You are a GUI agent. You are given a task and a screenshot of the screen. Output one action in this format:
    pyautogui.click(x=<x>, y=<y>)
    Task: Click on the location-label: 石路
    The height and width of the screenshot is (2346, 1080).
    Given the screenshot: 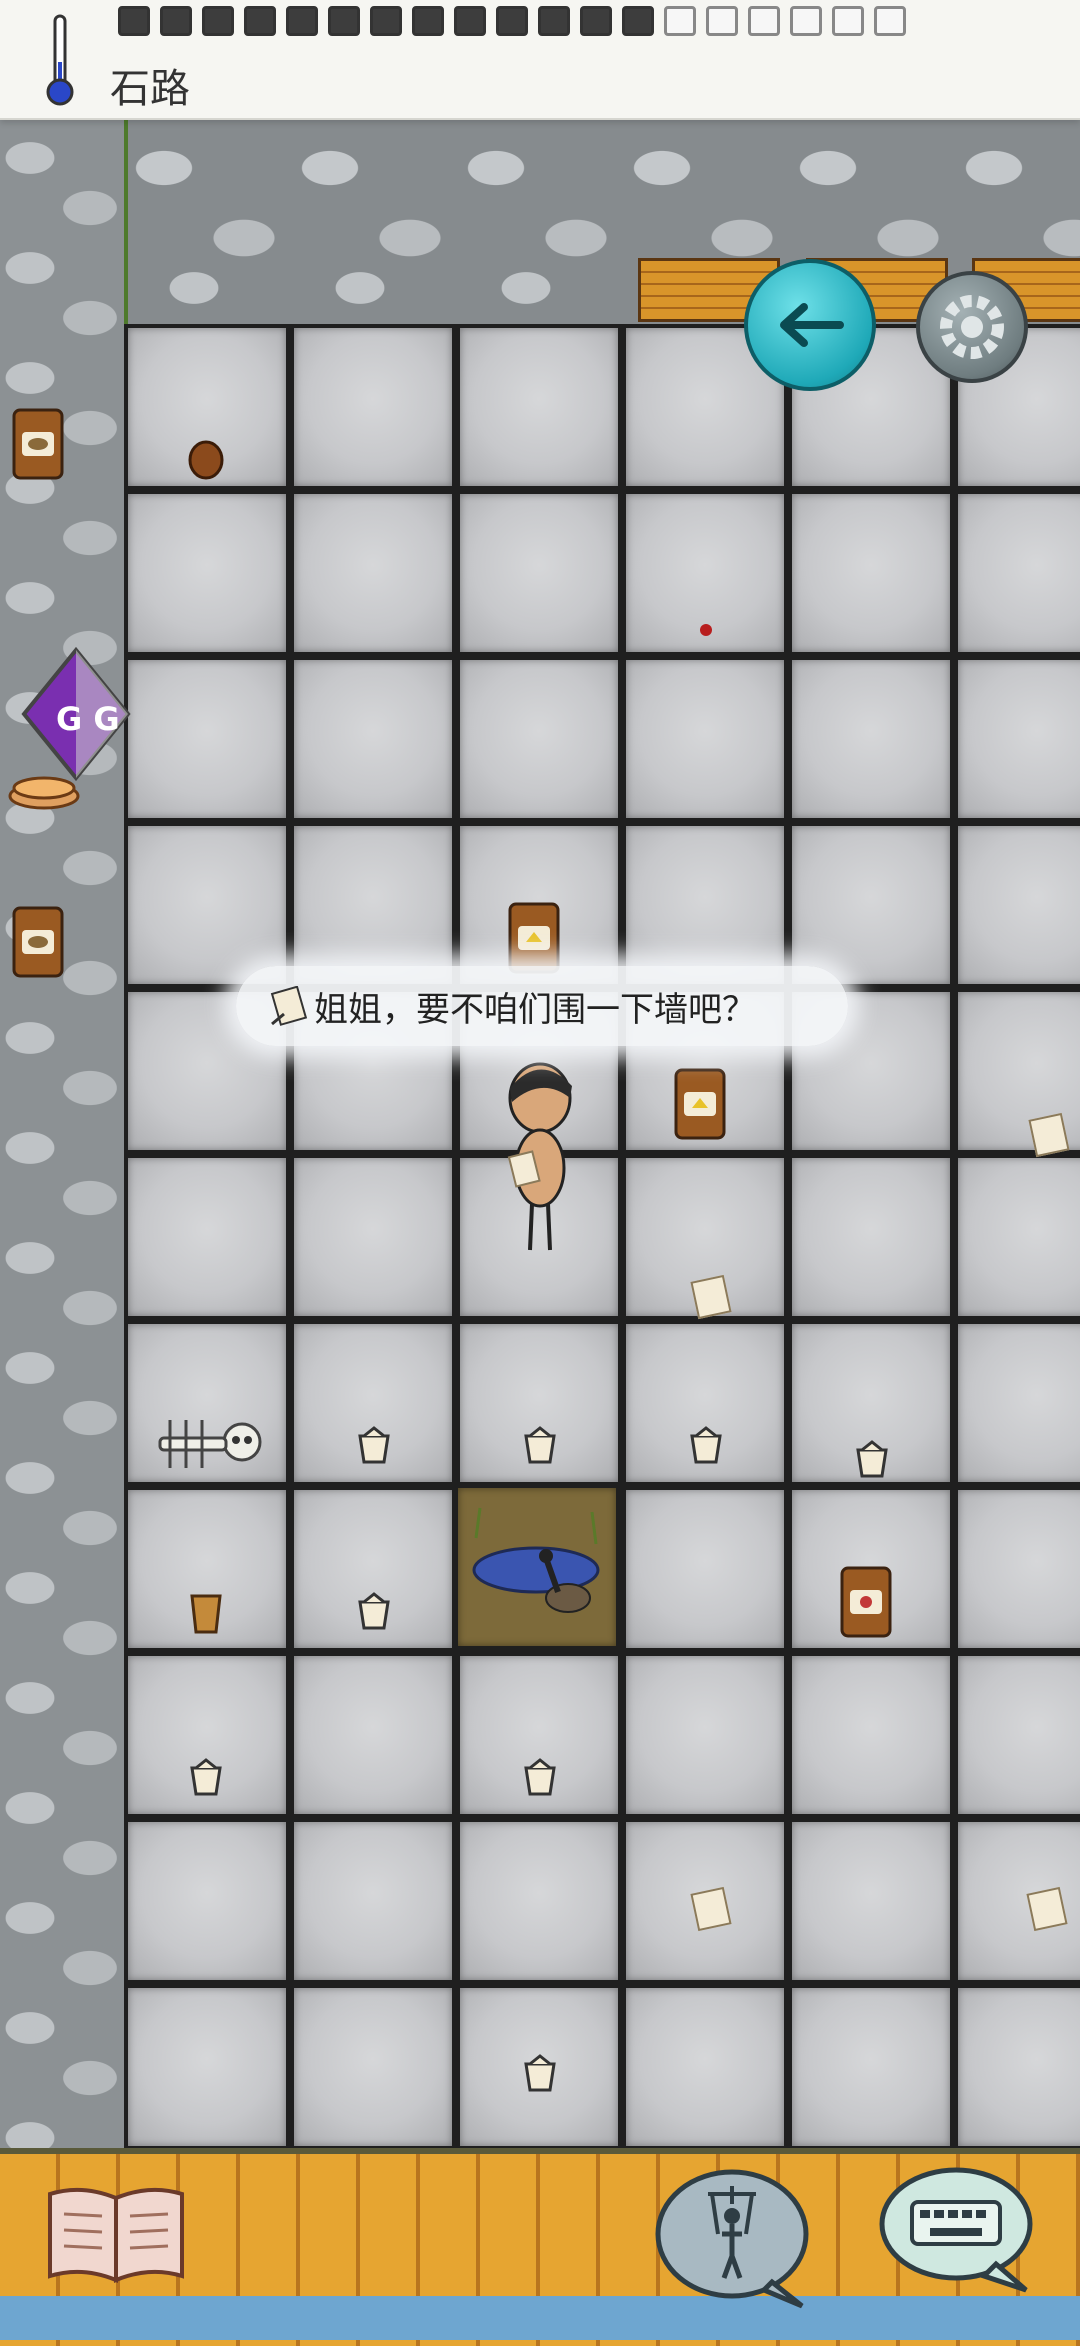 What is the action you would take?
    pyautogui.click(x=150, y=89)
    